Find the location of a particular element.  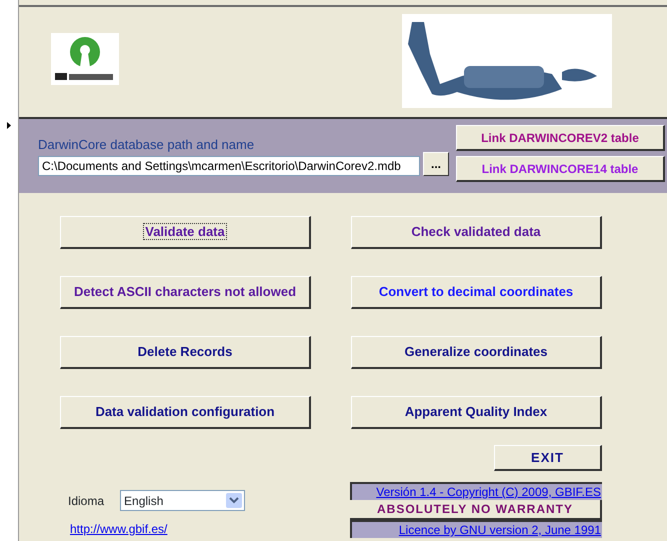

action-button: Data validation configuration is located at coordinates (185, 412).